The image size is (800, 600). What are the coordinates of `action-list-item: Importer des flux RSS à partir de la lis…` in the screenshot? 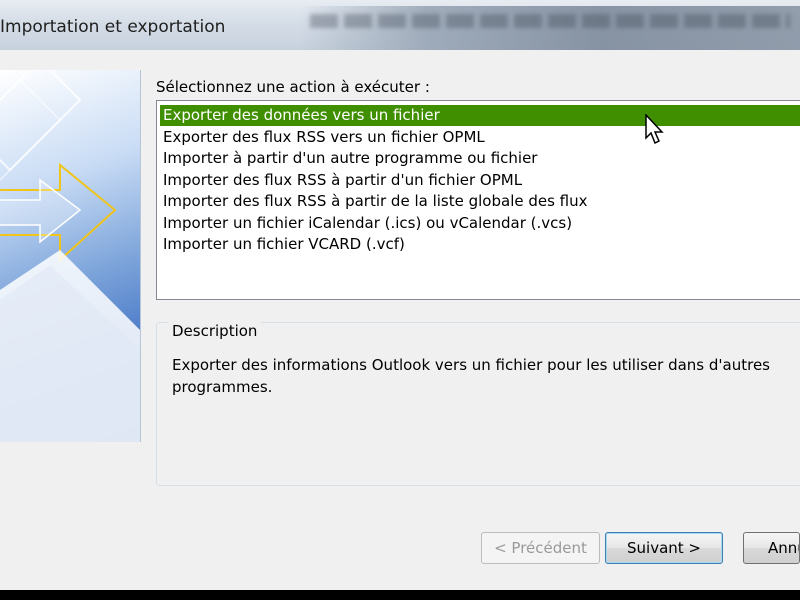 It's located at (480, 201).